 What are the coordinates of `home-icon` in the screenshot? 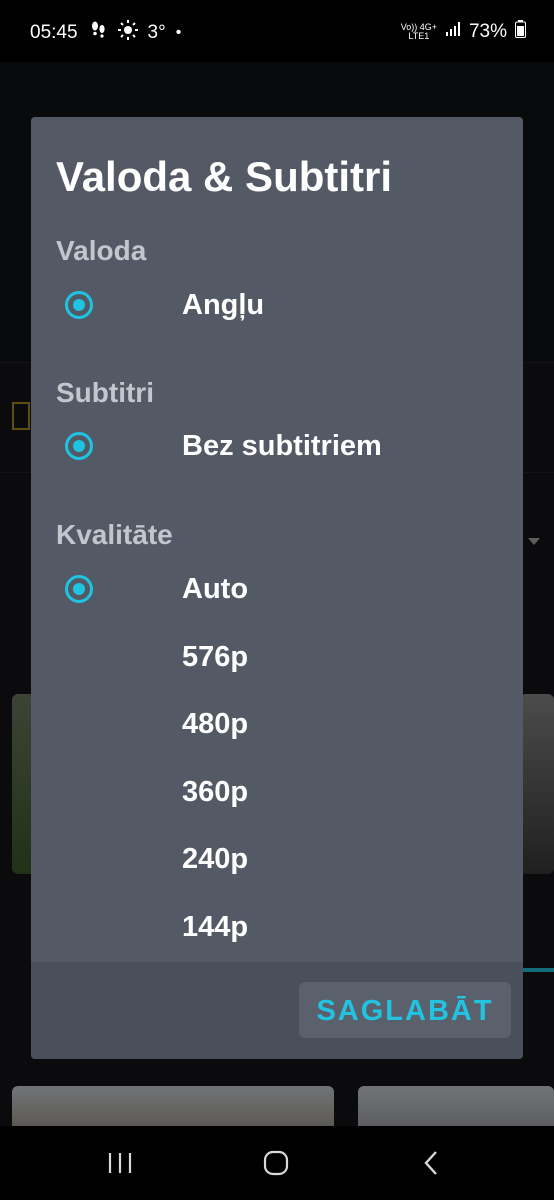 It's located at (276, 1163).